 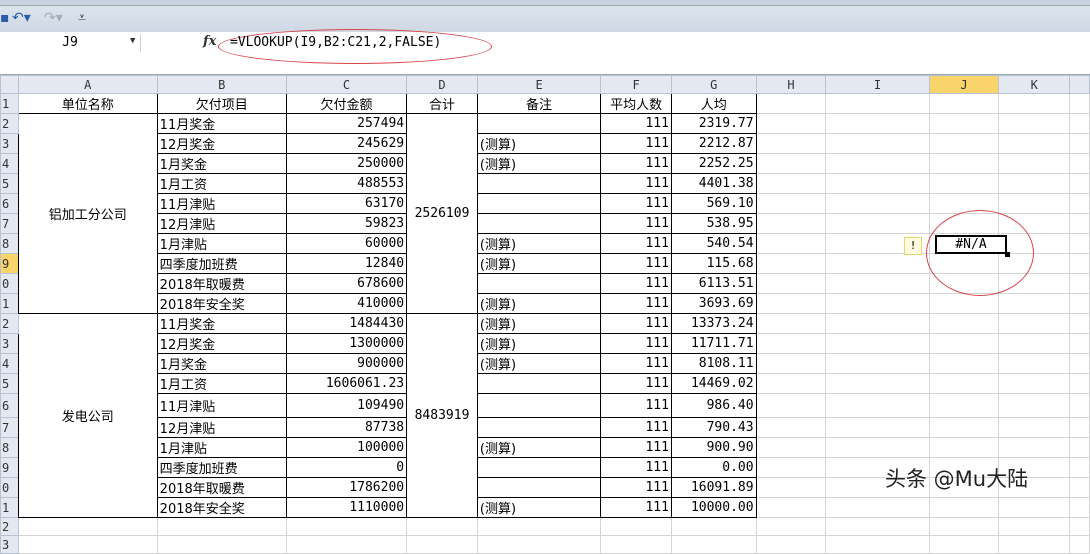 What do you see at coordinates (9, 103) in the screenshot?
I see `row-header-1: 1` at bounding box center [9, 103].